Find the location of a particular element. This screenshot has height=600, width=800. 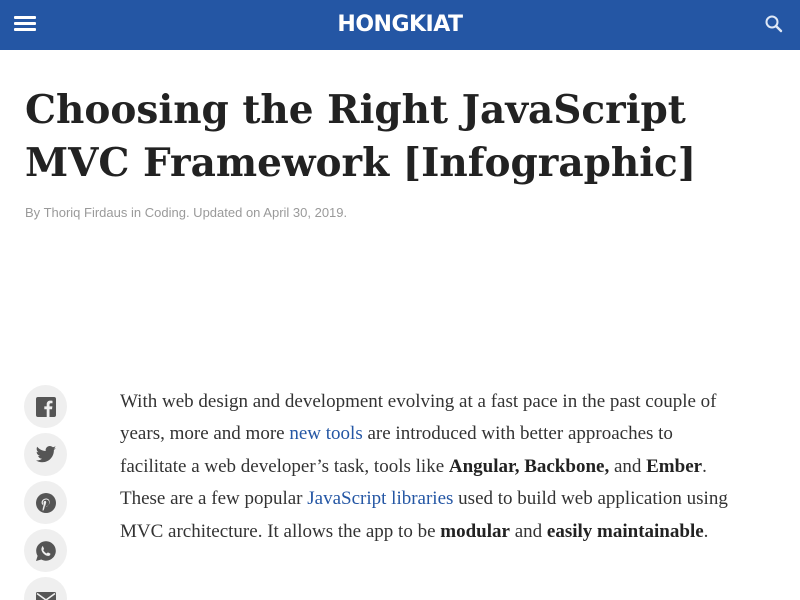

author-link: Thoriq Firdaus is located at coordinates (86, 212).